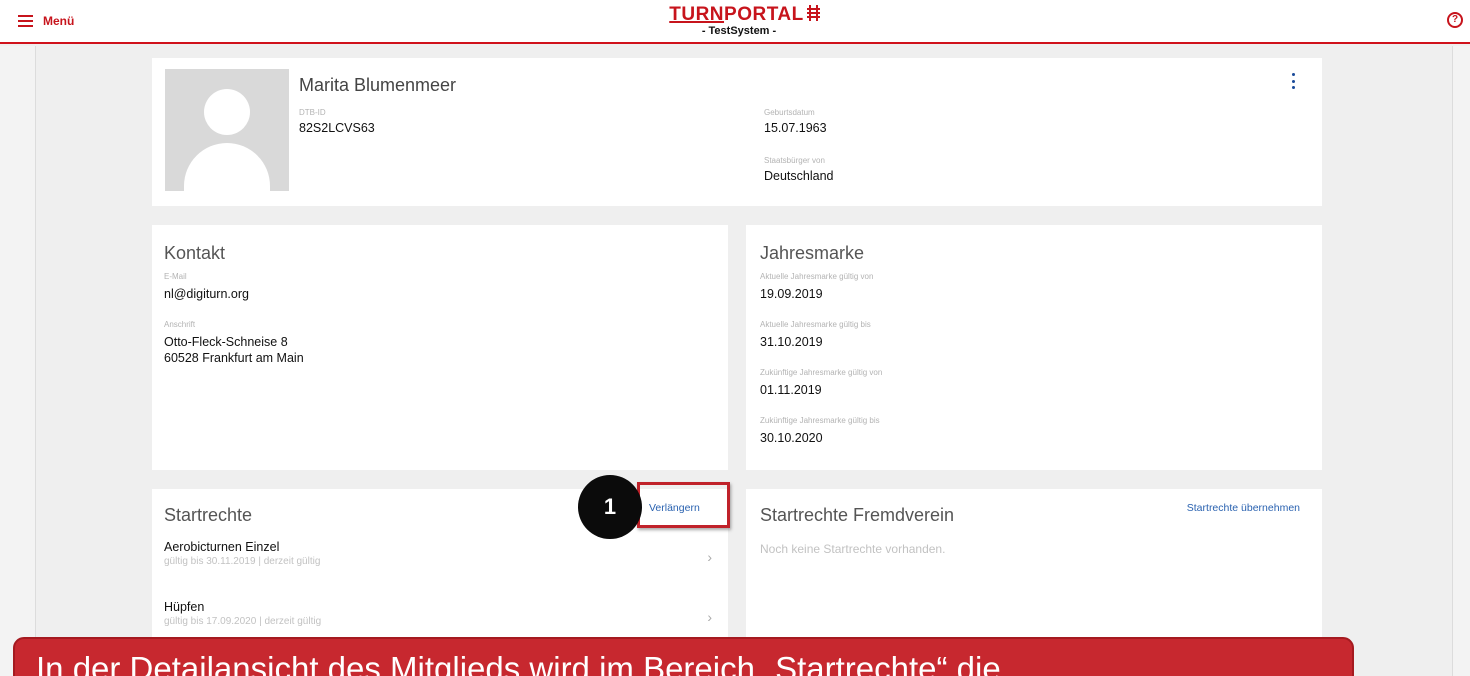  Describe the element at coordinates (791, 390) in the screenshot. I see `future-valid-from-value: 01.11.2019` at that location.